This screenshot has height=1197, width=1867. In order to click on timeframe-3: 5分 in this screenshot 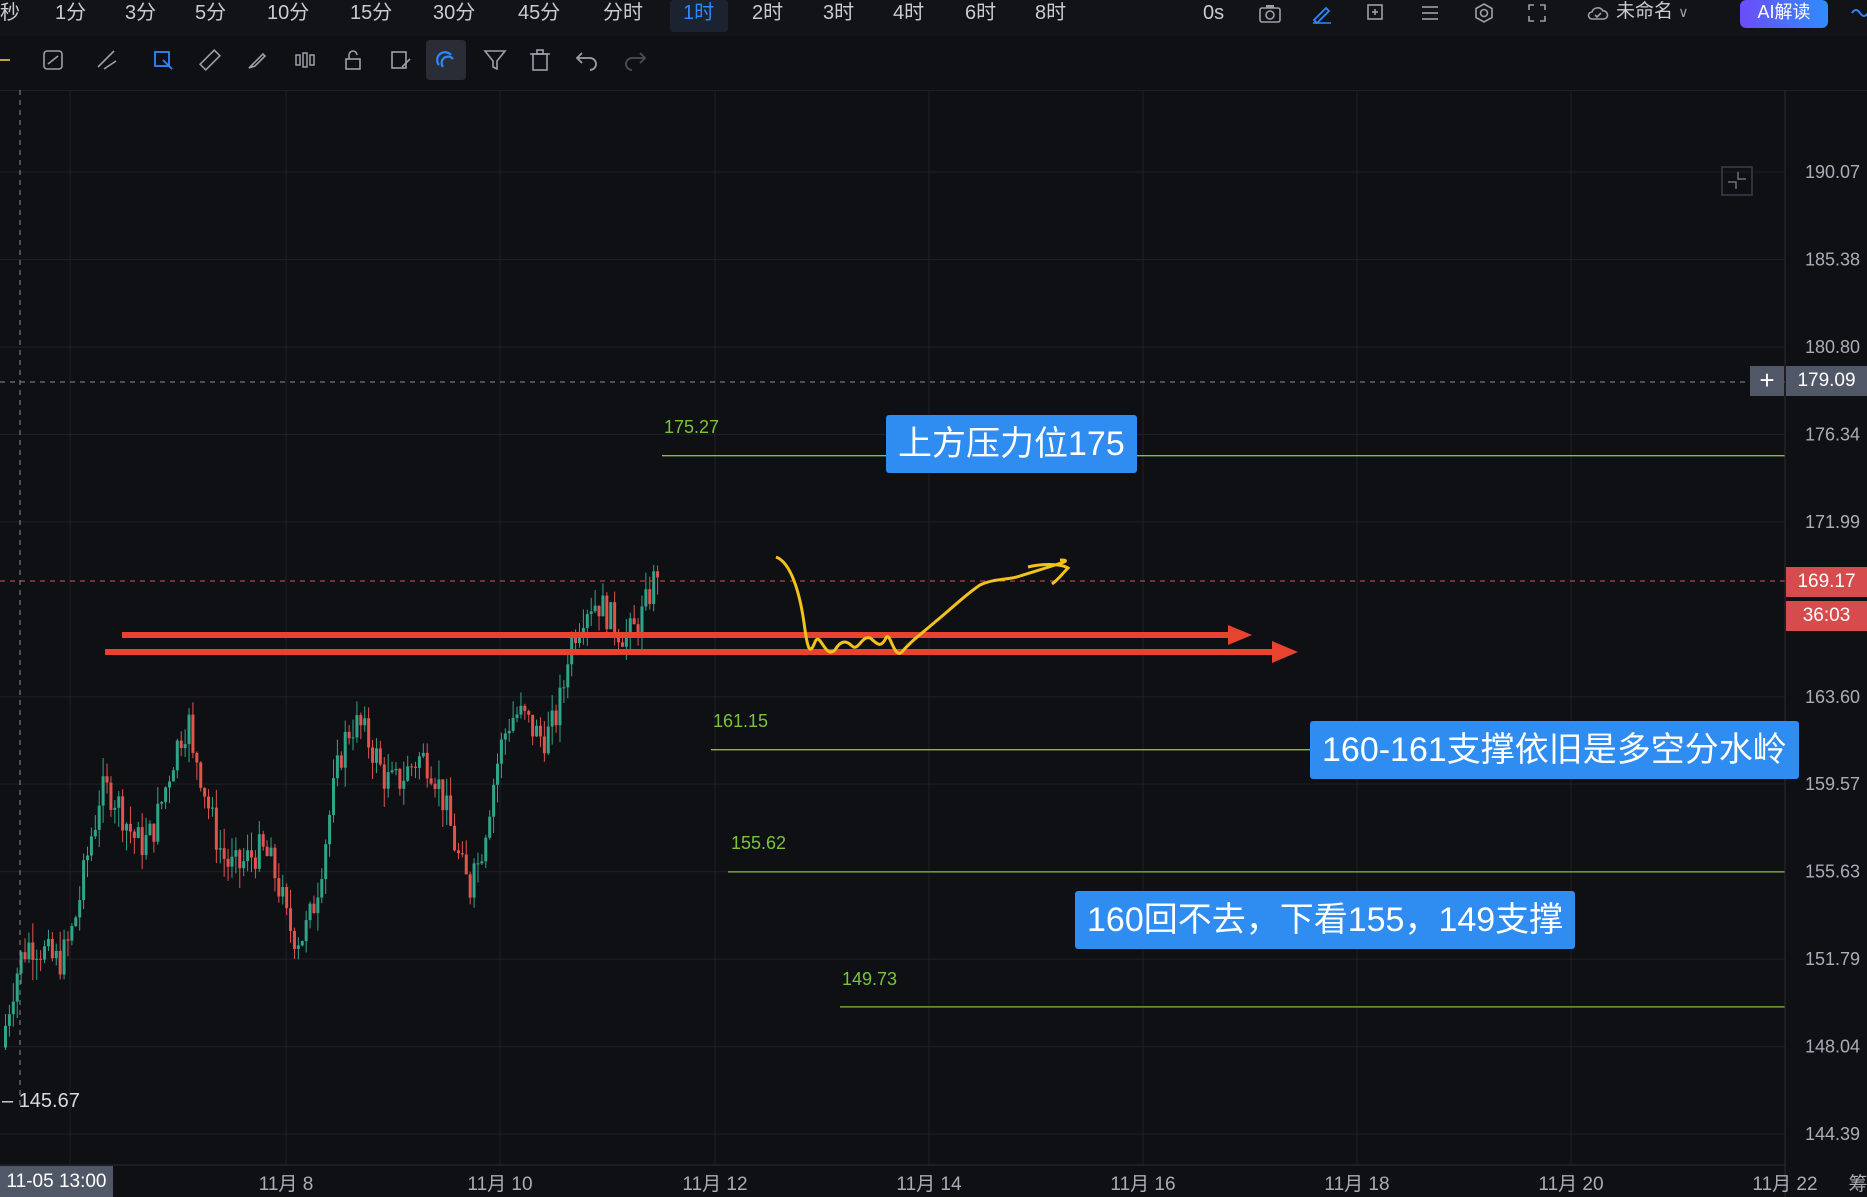, I will do `click(210, 14)`.